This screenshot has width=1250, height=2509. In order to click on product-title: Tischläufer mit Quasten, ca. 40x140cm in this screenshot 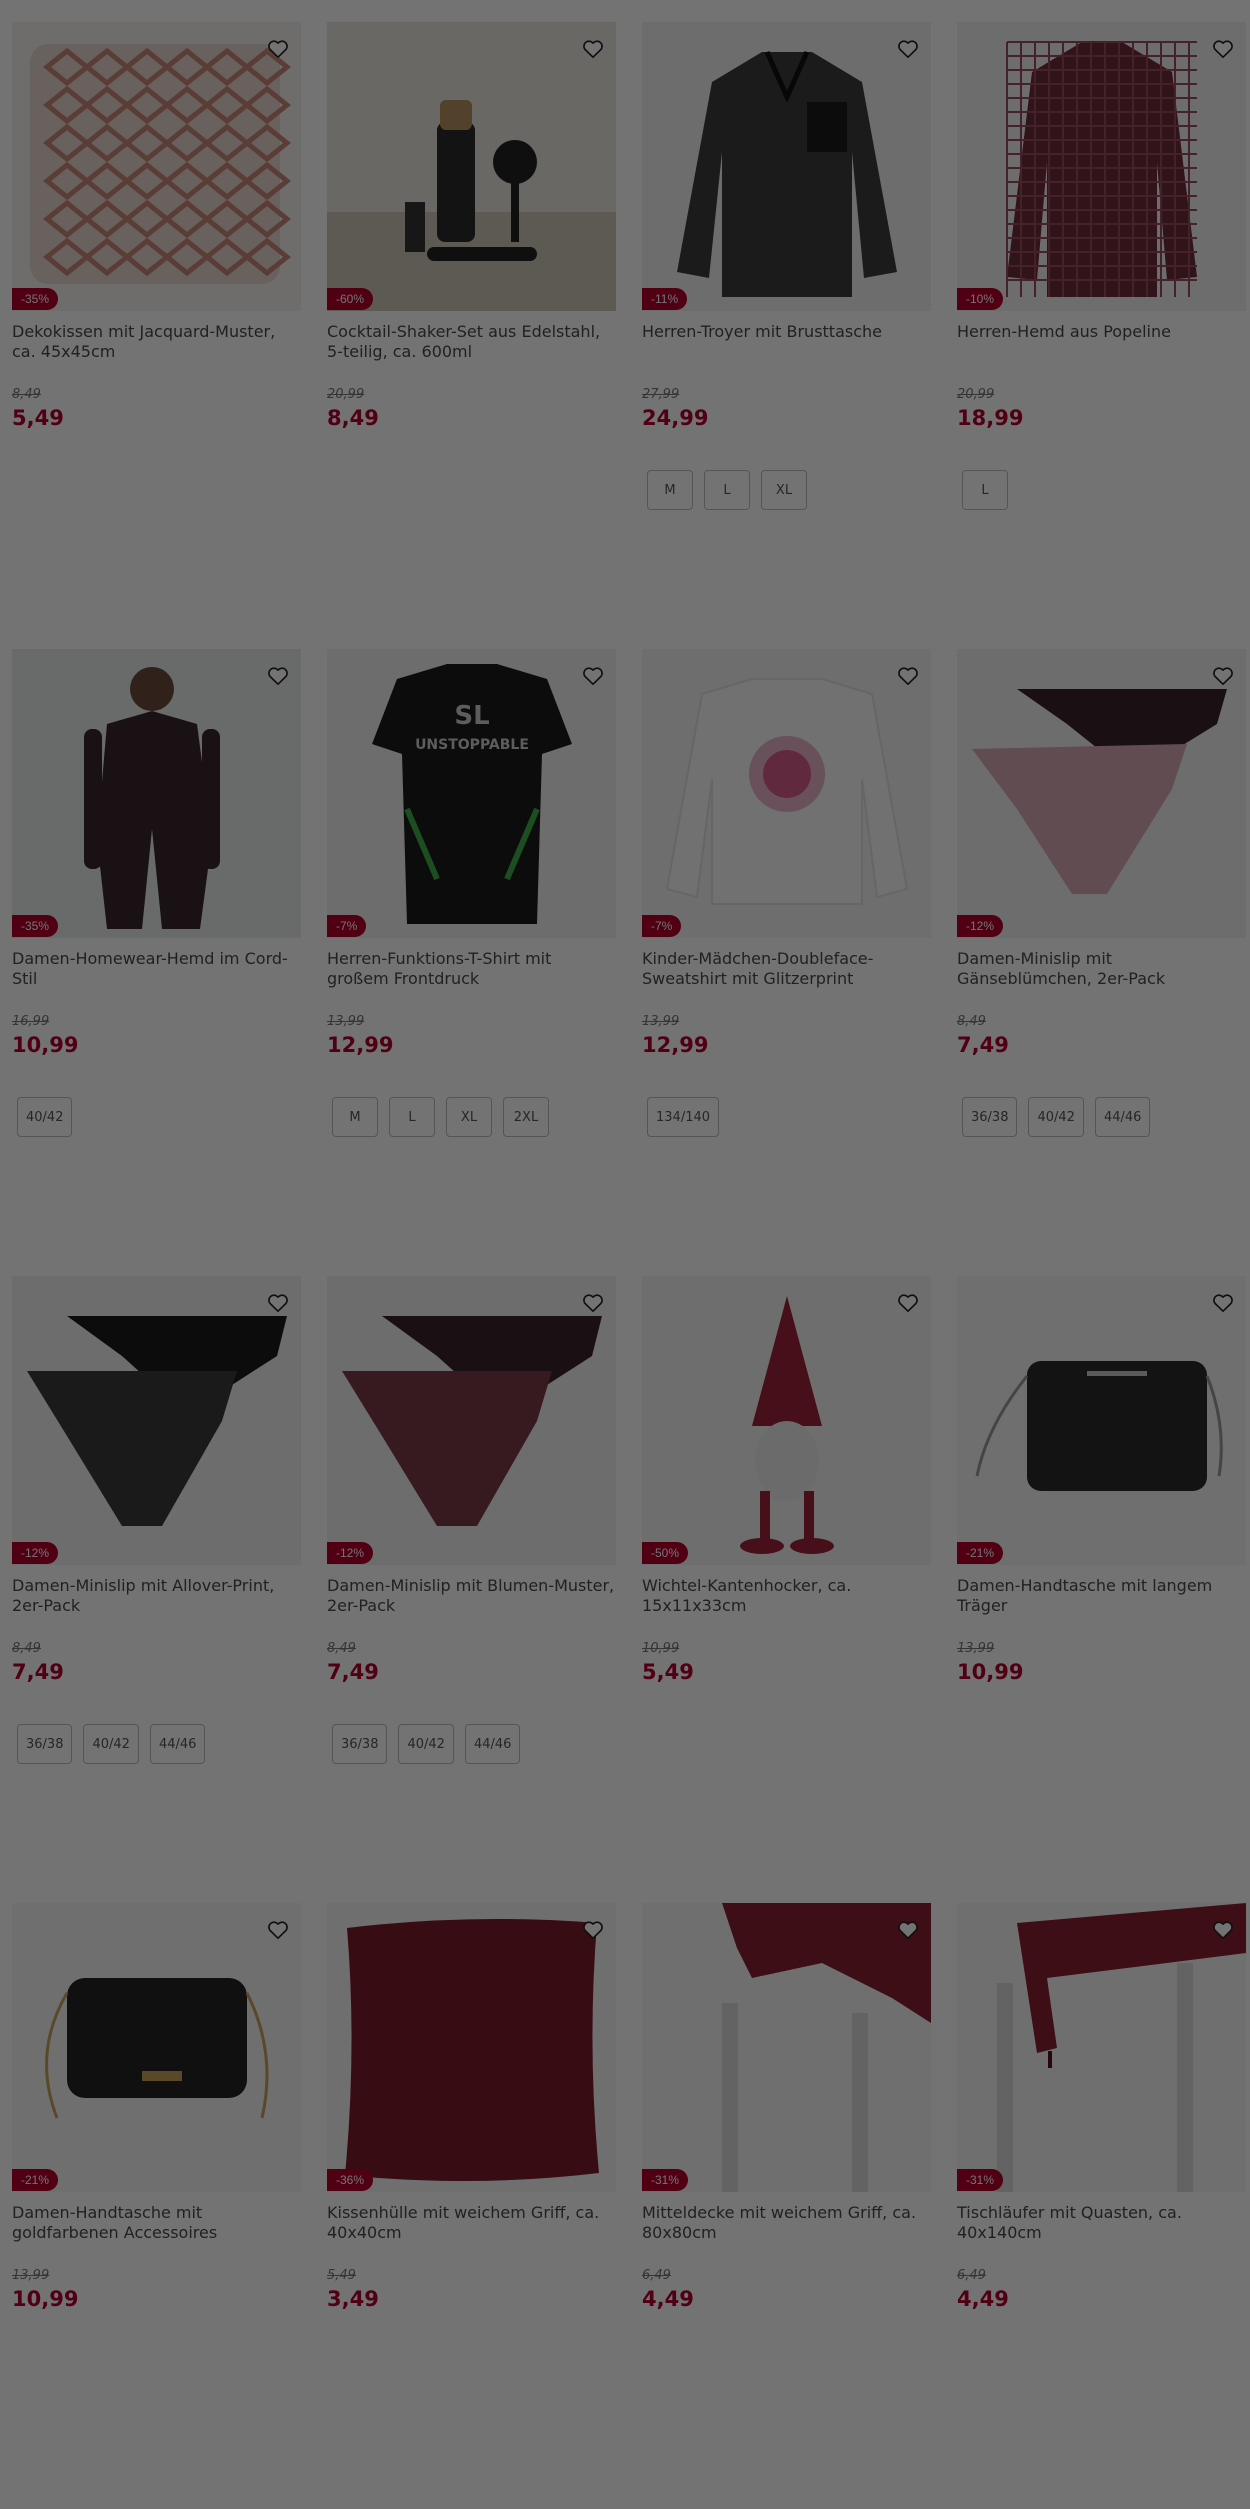, I will do `click(1101, 2233)`.